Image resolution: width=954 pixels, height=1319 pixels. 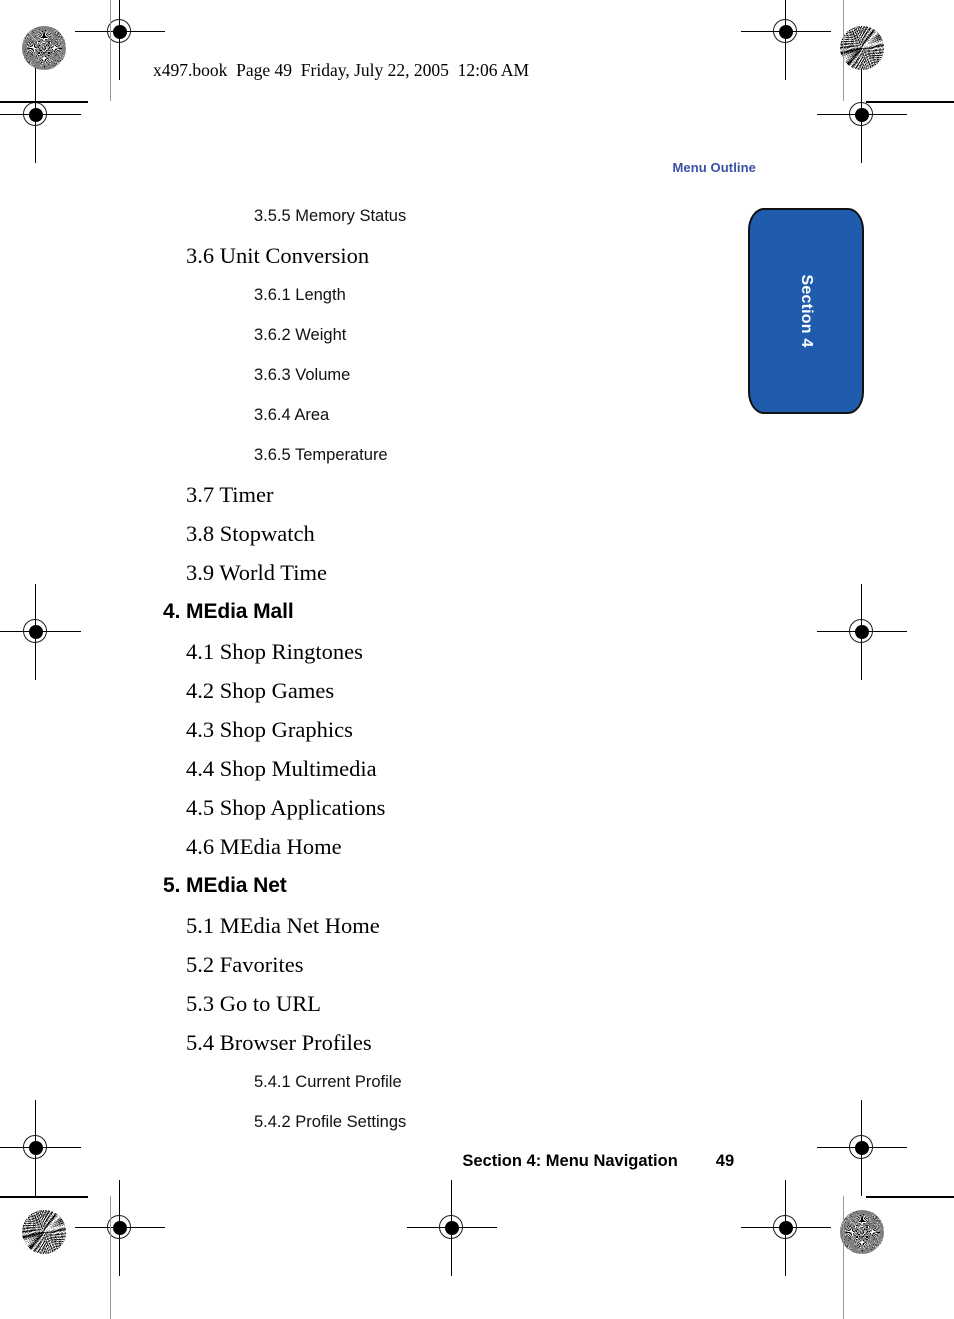 What do you see at coordinates (281, 768) in the screenshot?
I see `outline-entry-level-2: 4.4 Shop Multimedia` at bounding box center [281, 768].